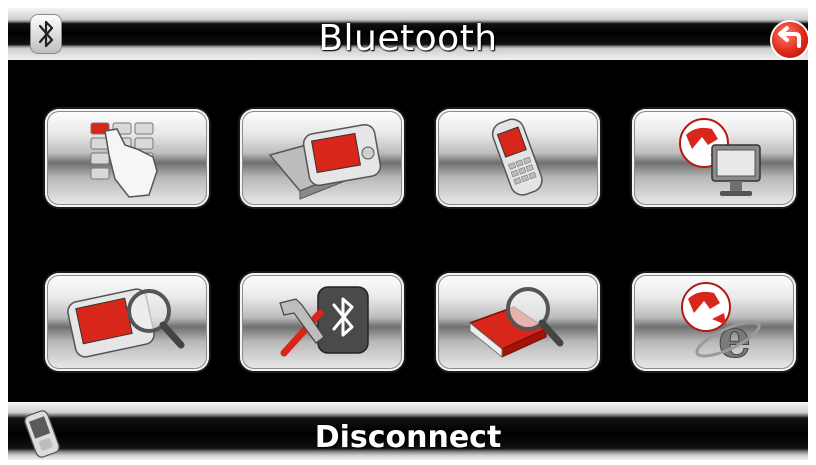  I want to click on internet-button, so click(714, 158).